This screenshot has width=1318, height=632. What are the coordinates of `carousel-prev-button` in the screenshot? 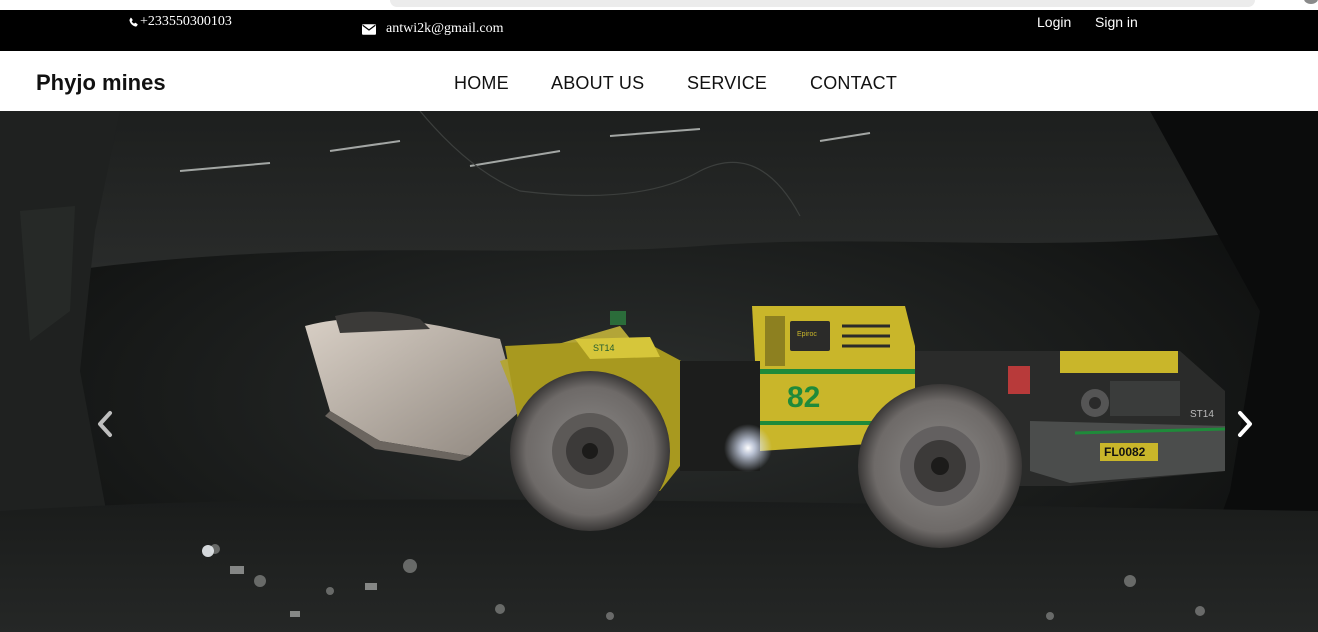 It's located at (105, 424).